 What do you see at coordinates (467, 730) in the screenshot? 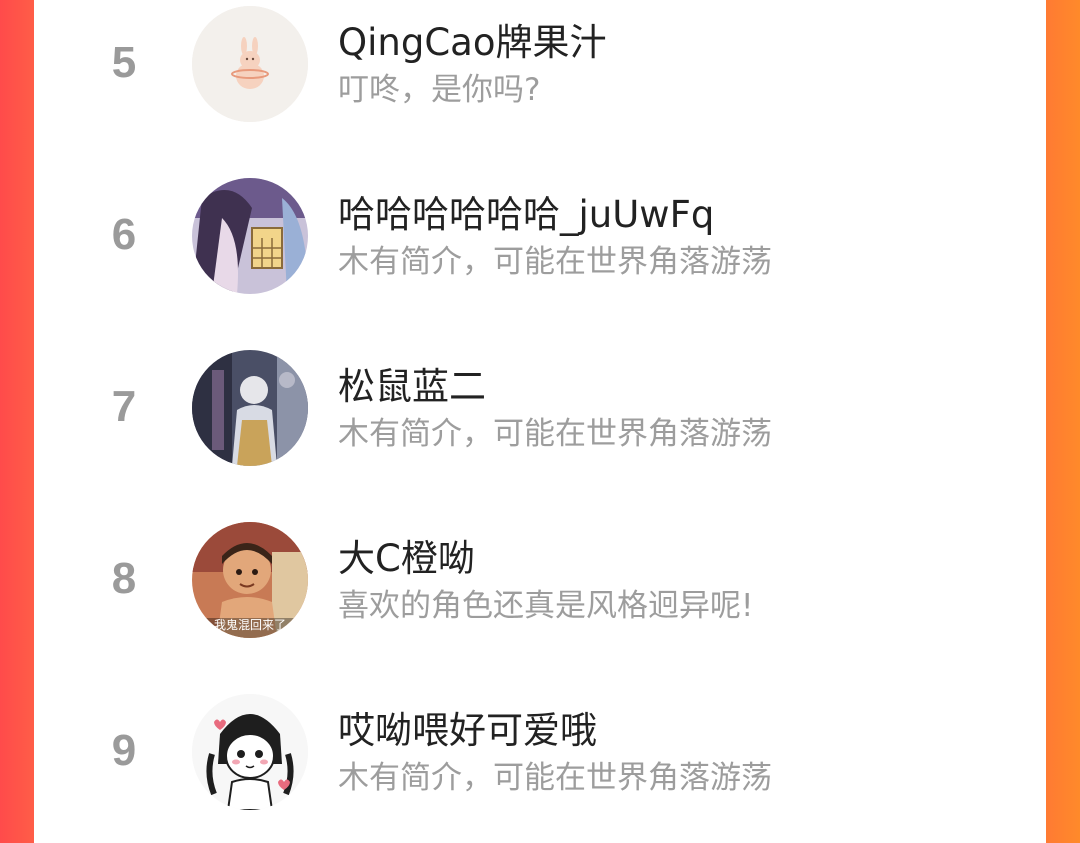
I see `user-name: 哎呦喂好可爱哦` at bounding box center [467, 730].